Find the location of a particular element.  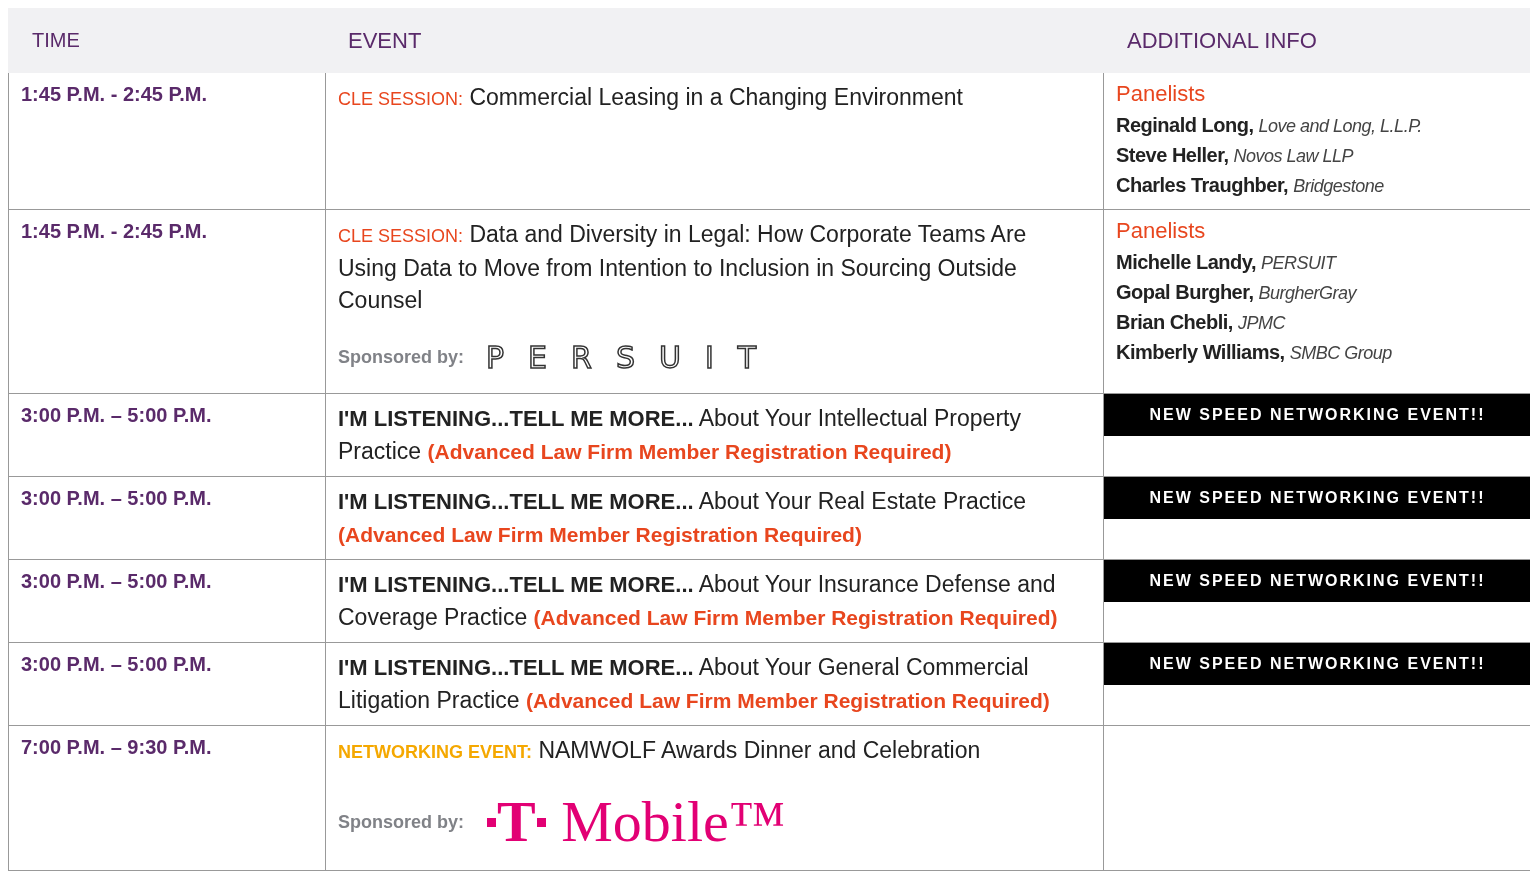

event-description: CLE SESSION: Commercial Leasing in a Changing Environment is located at coordinates (651, 97).